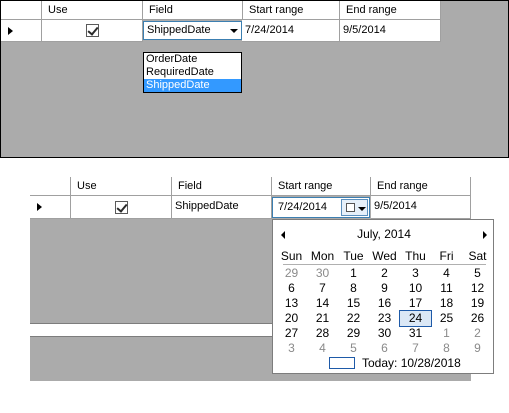 Image resolution: width=509 pixels, height=413 pixels. What do you see at coordinates (353, 348) in the screenshot?
I see `calendar-day-other-month: 5` at bounding box center [353, 348].